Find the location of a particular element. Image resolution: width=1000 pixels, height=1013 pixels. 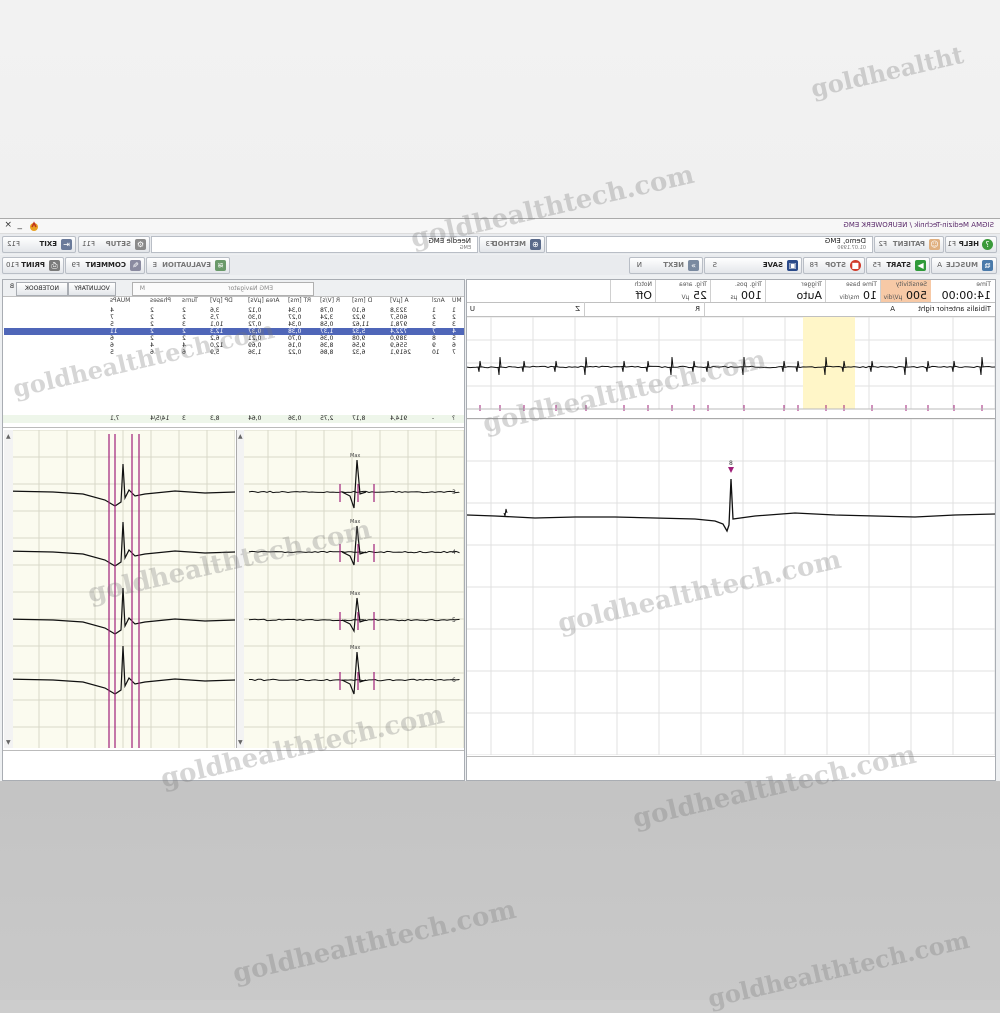

voluntary-button: VOLUNTARY is located at coordinates (92, 289).